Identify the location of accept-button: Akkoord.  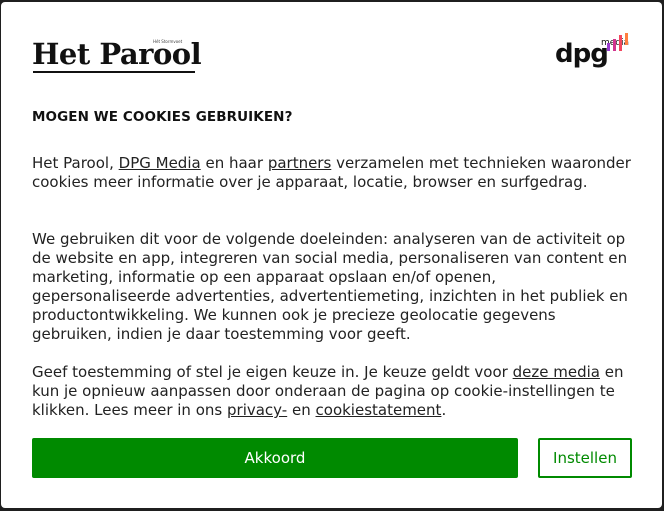
(275, 458).